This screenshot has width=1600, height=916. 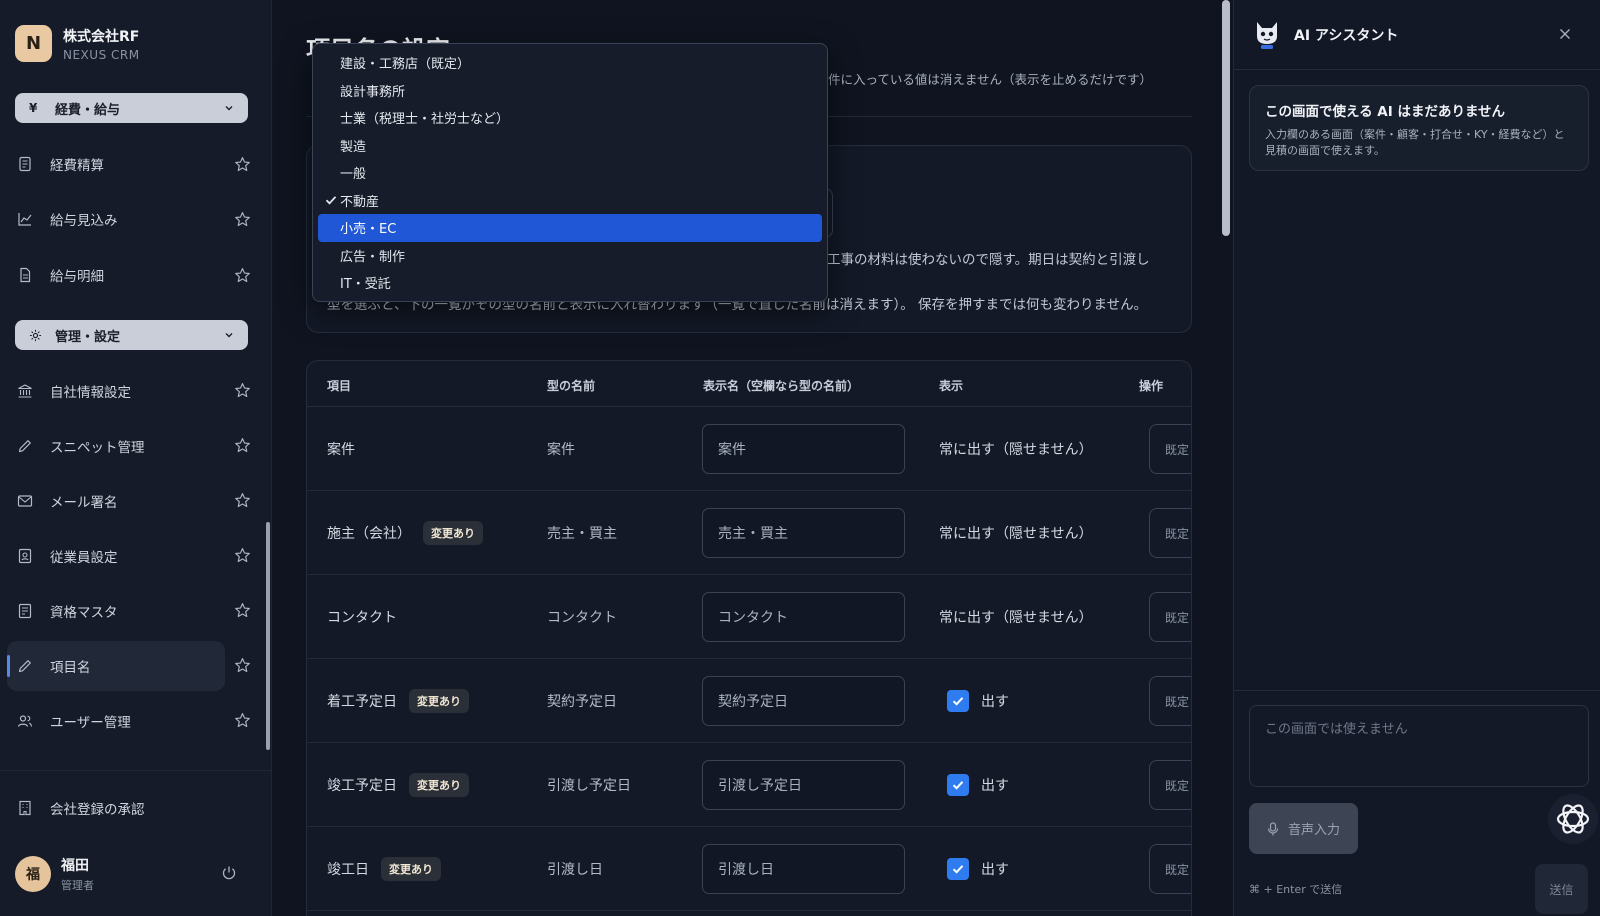 What do you see at coordinates (803, 449) in the screenshot?
I see `display-name-input: 案件` at bounding box center [803, 449].